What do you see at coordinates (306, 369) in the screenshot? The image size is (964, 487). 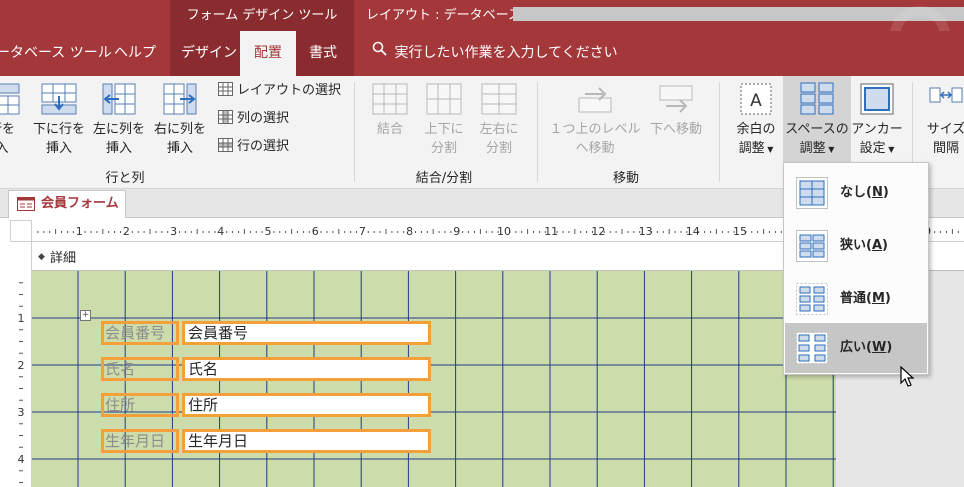 I see `field-name: 氏名` at bounding box center [306, 369].